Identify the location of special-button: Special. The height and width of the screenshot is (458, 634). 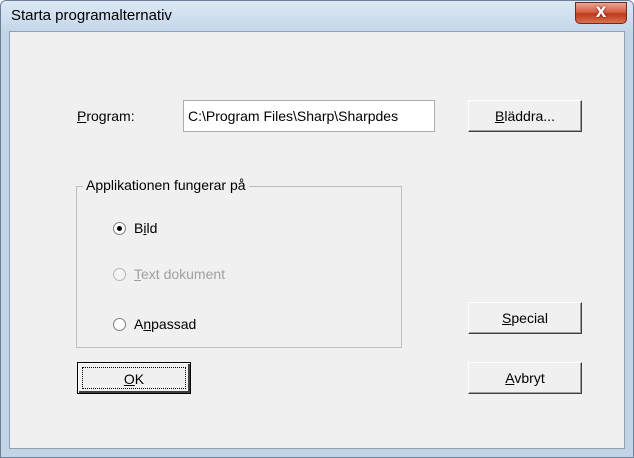
(525, 318).